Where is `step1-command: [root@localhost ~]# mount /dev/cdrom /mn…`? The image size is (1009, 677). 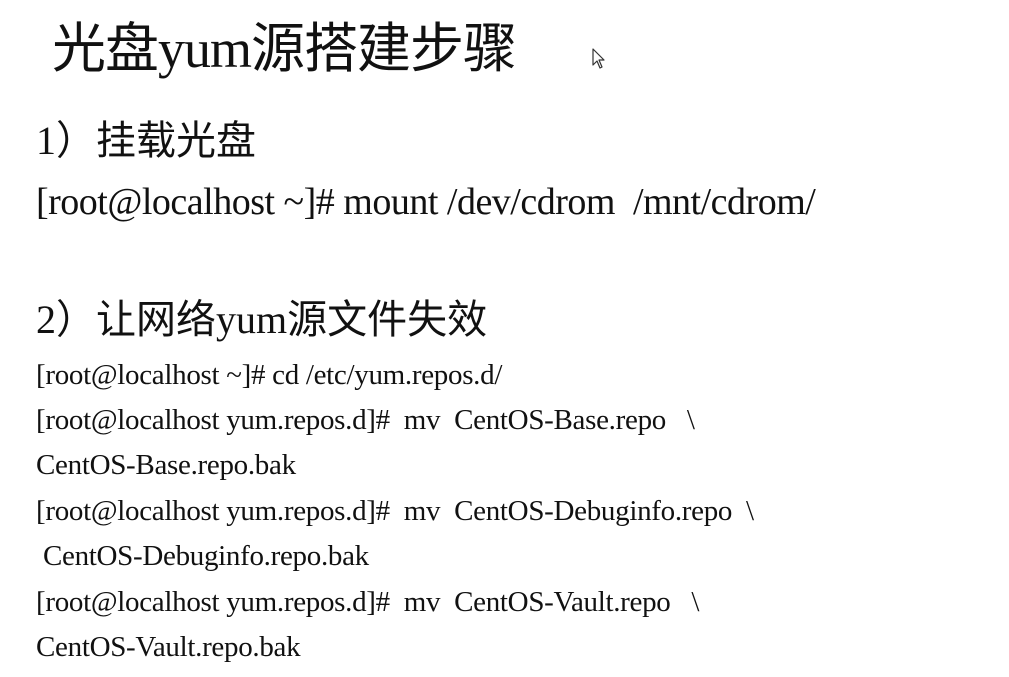 step1-command: [root@localhost ~]# mount /dev/cdrom /mn… is located at coordinates (426, 202).